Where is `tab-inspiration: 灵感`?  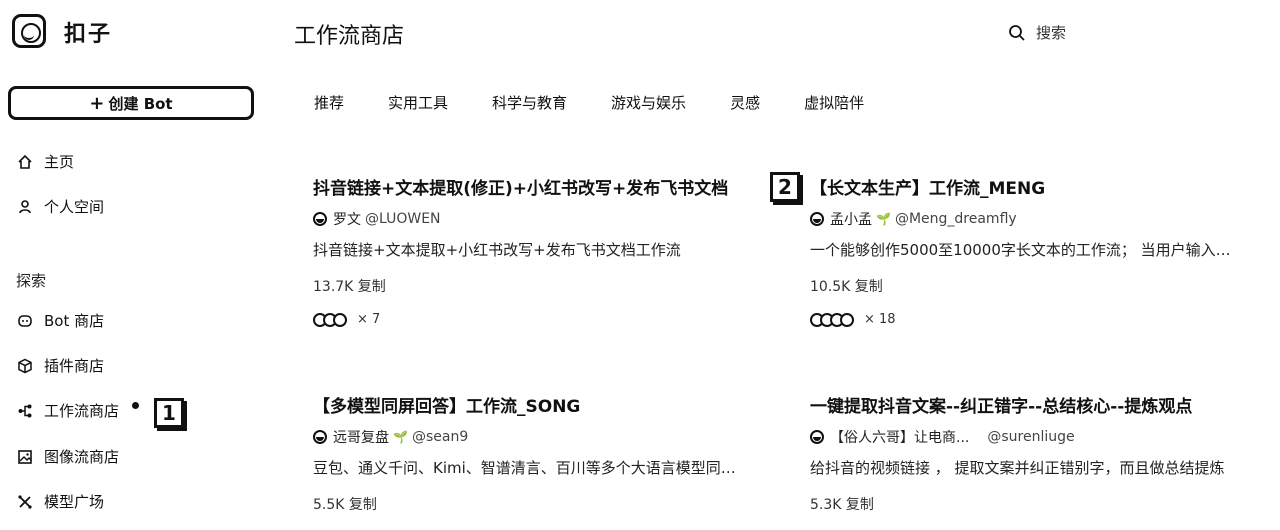 tab-inspiration: 灵感 is located at coordinates (745, 102).